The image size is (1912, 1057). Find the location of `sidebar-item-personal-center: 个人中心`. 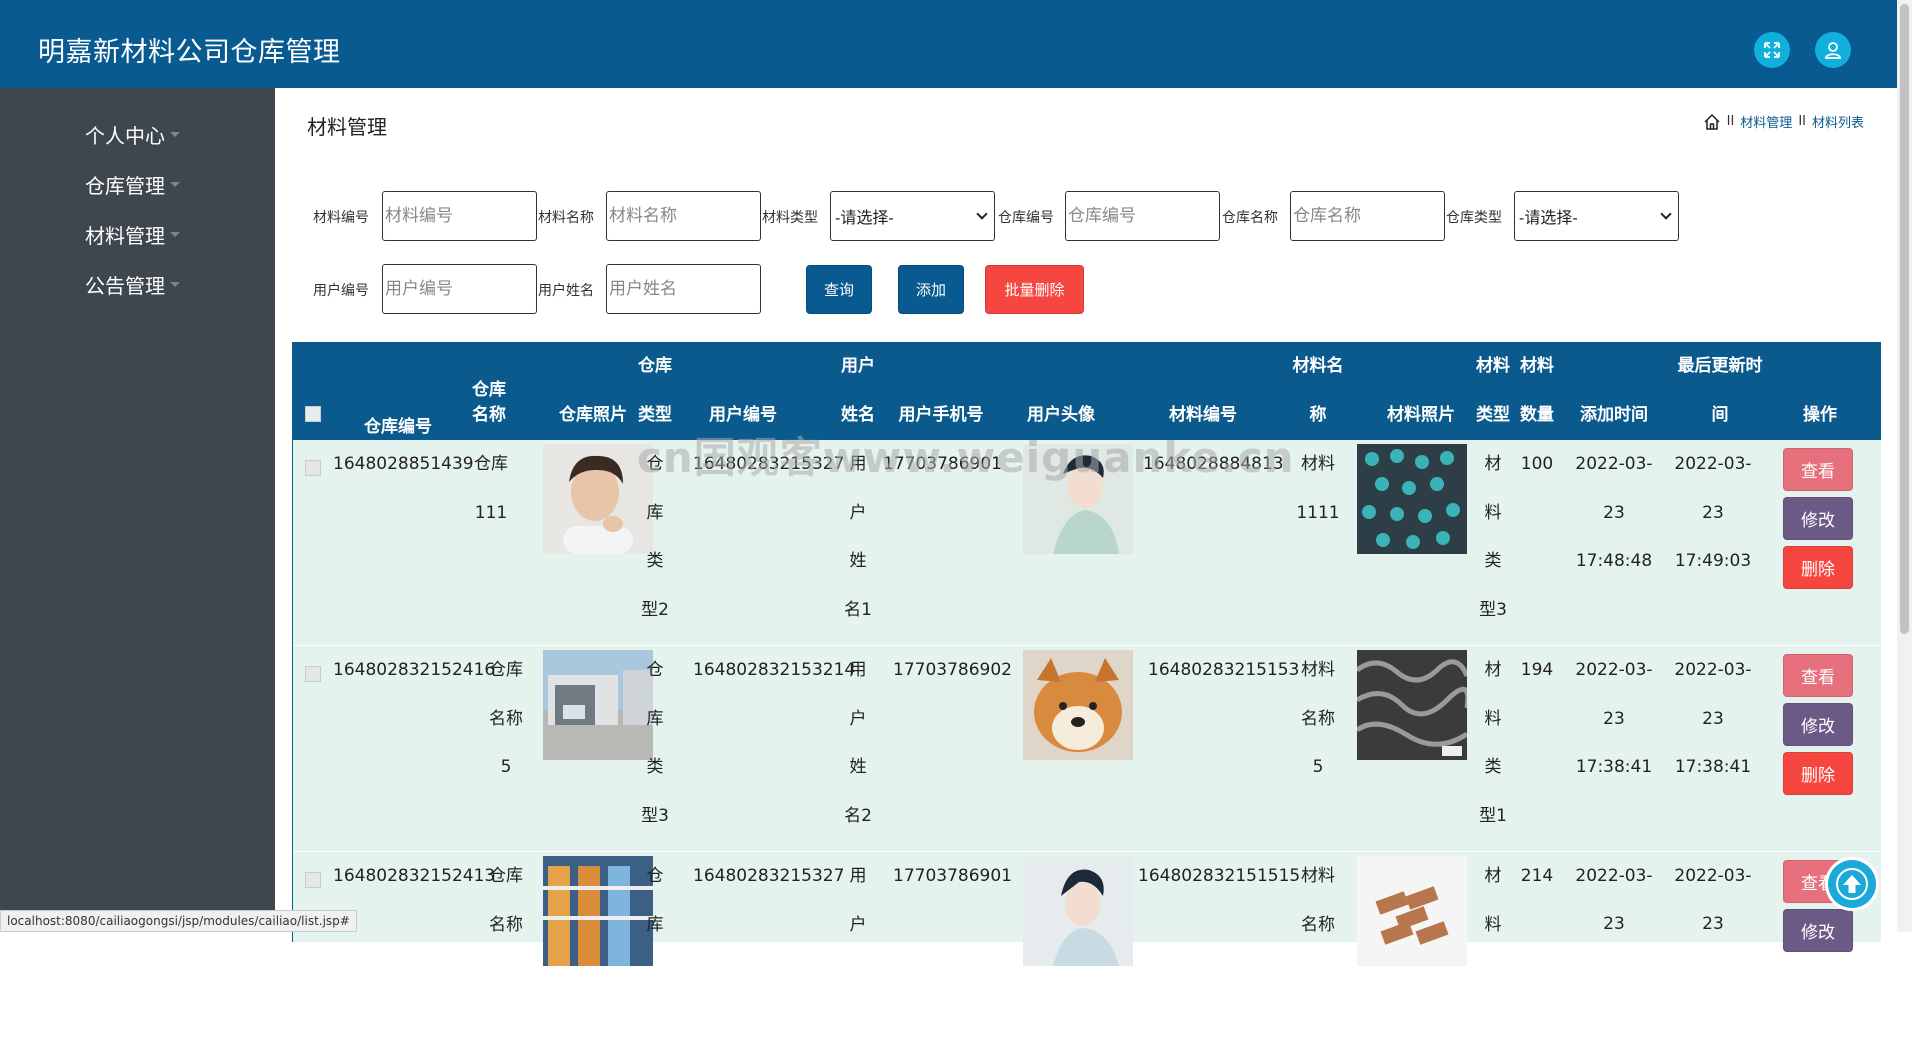

sidebar-item-personal-center: 个人中心 is located at coordinates (132, 134).